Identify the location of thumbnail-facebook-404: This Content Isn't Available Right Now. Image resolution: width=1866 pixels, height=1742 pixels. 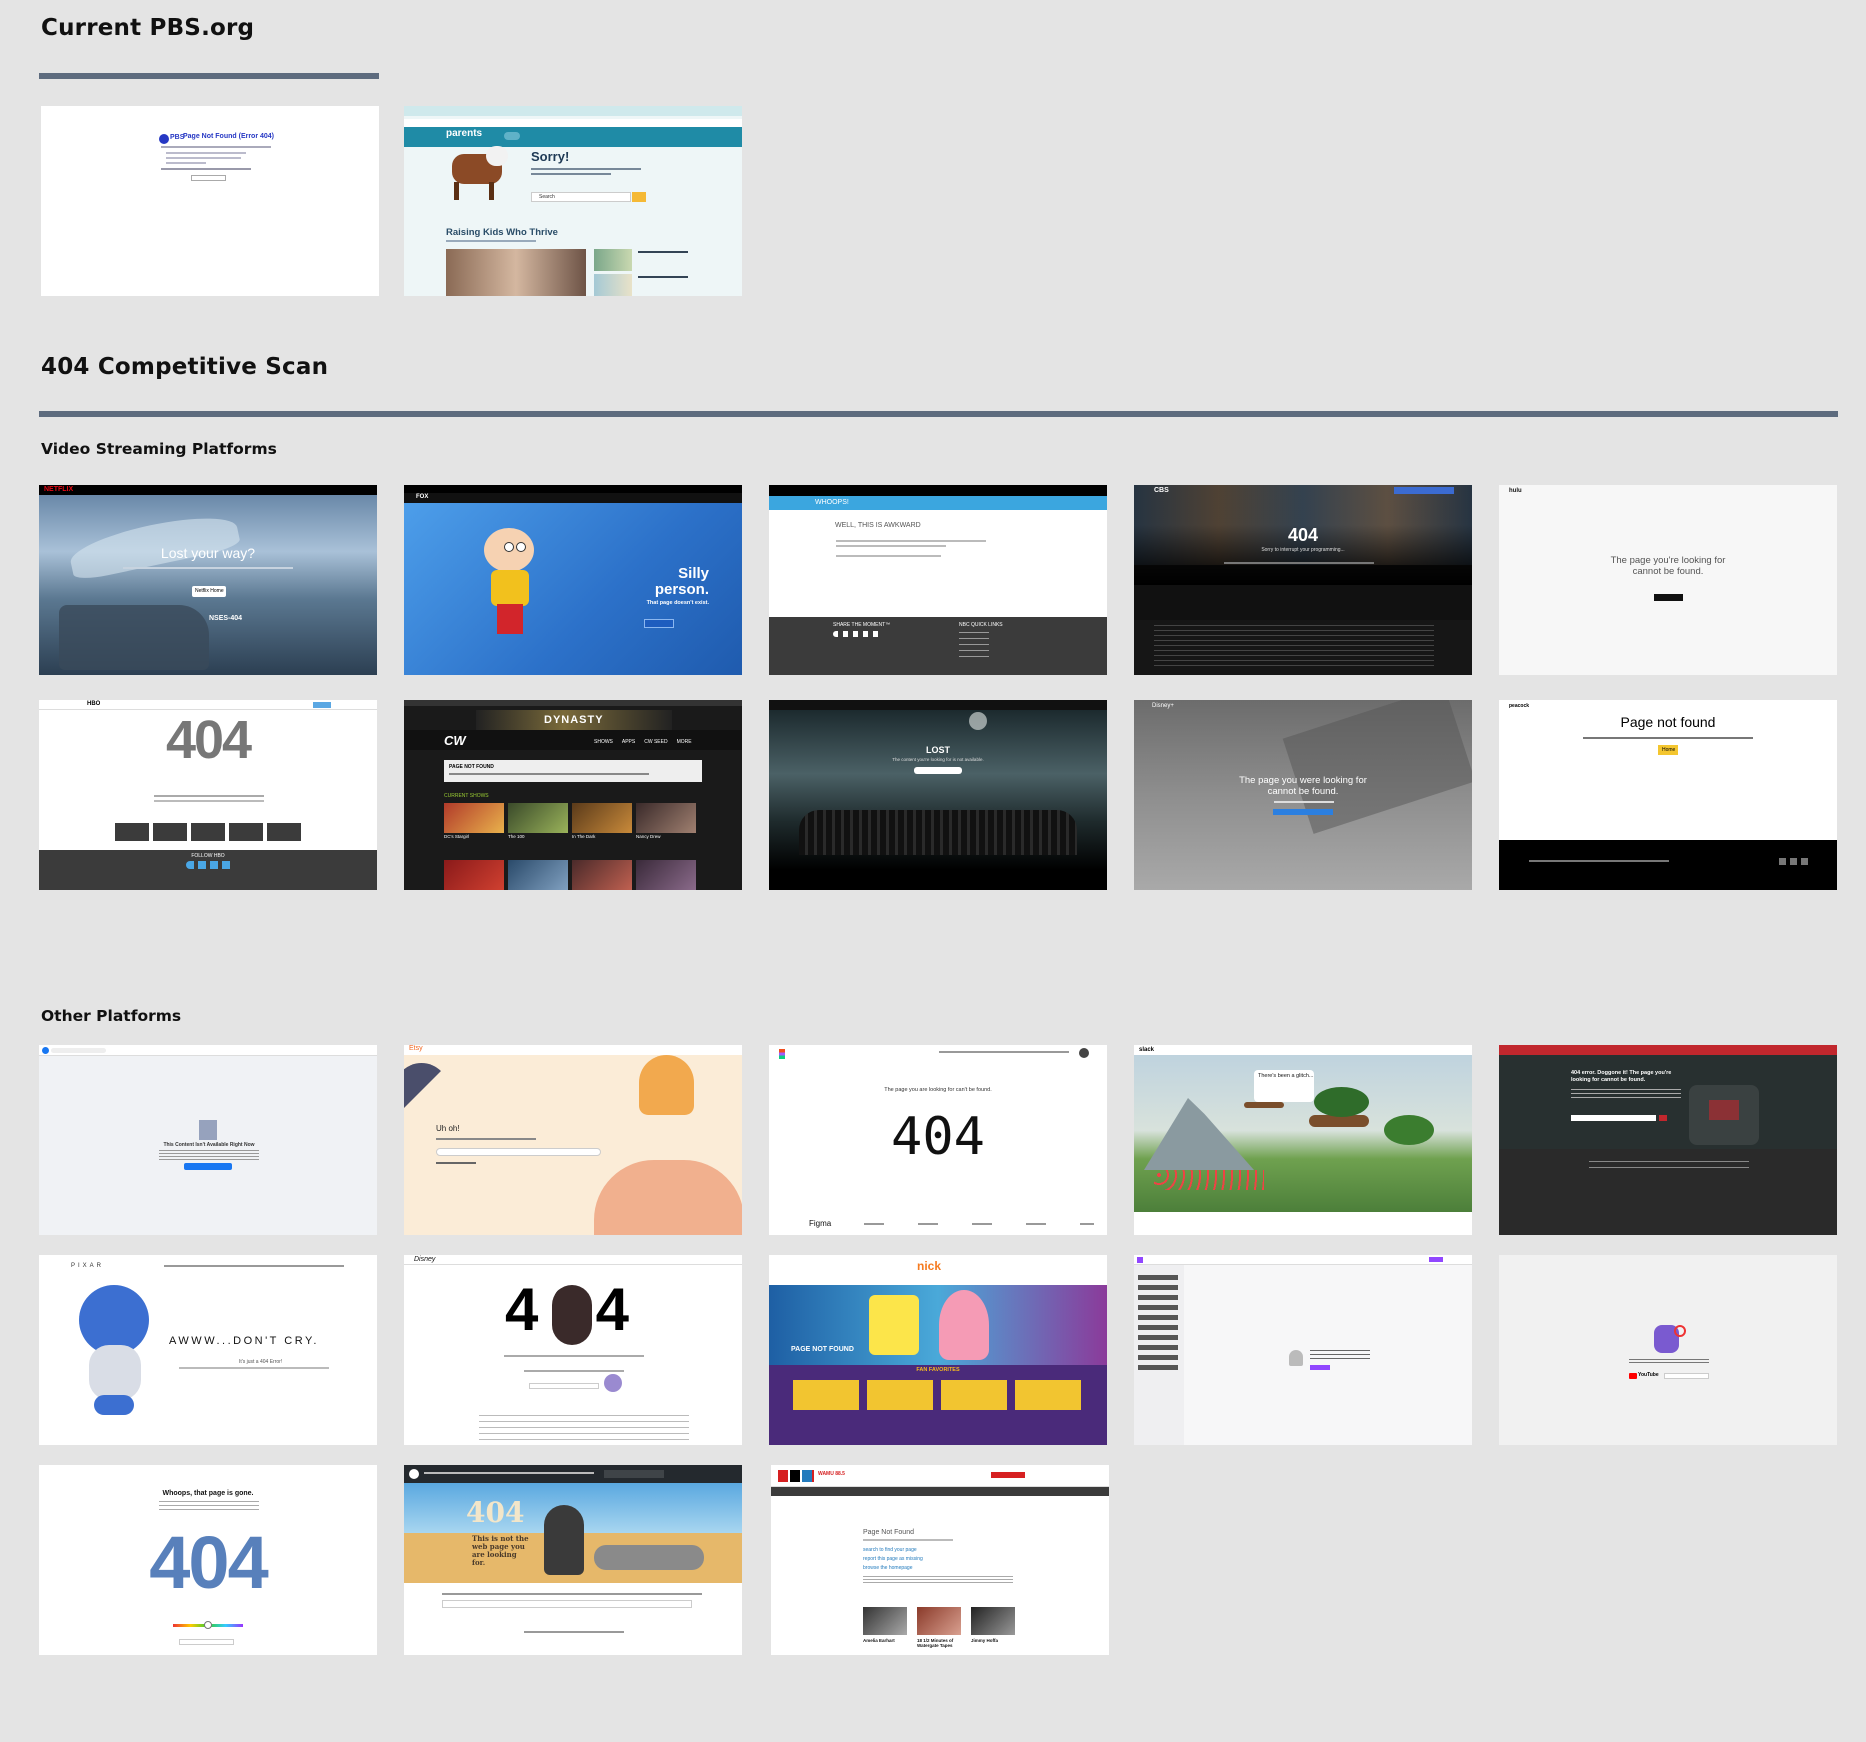
(208, 1140).